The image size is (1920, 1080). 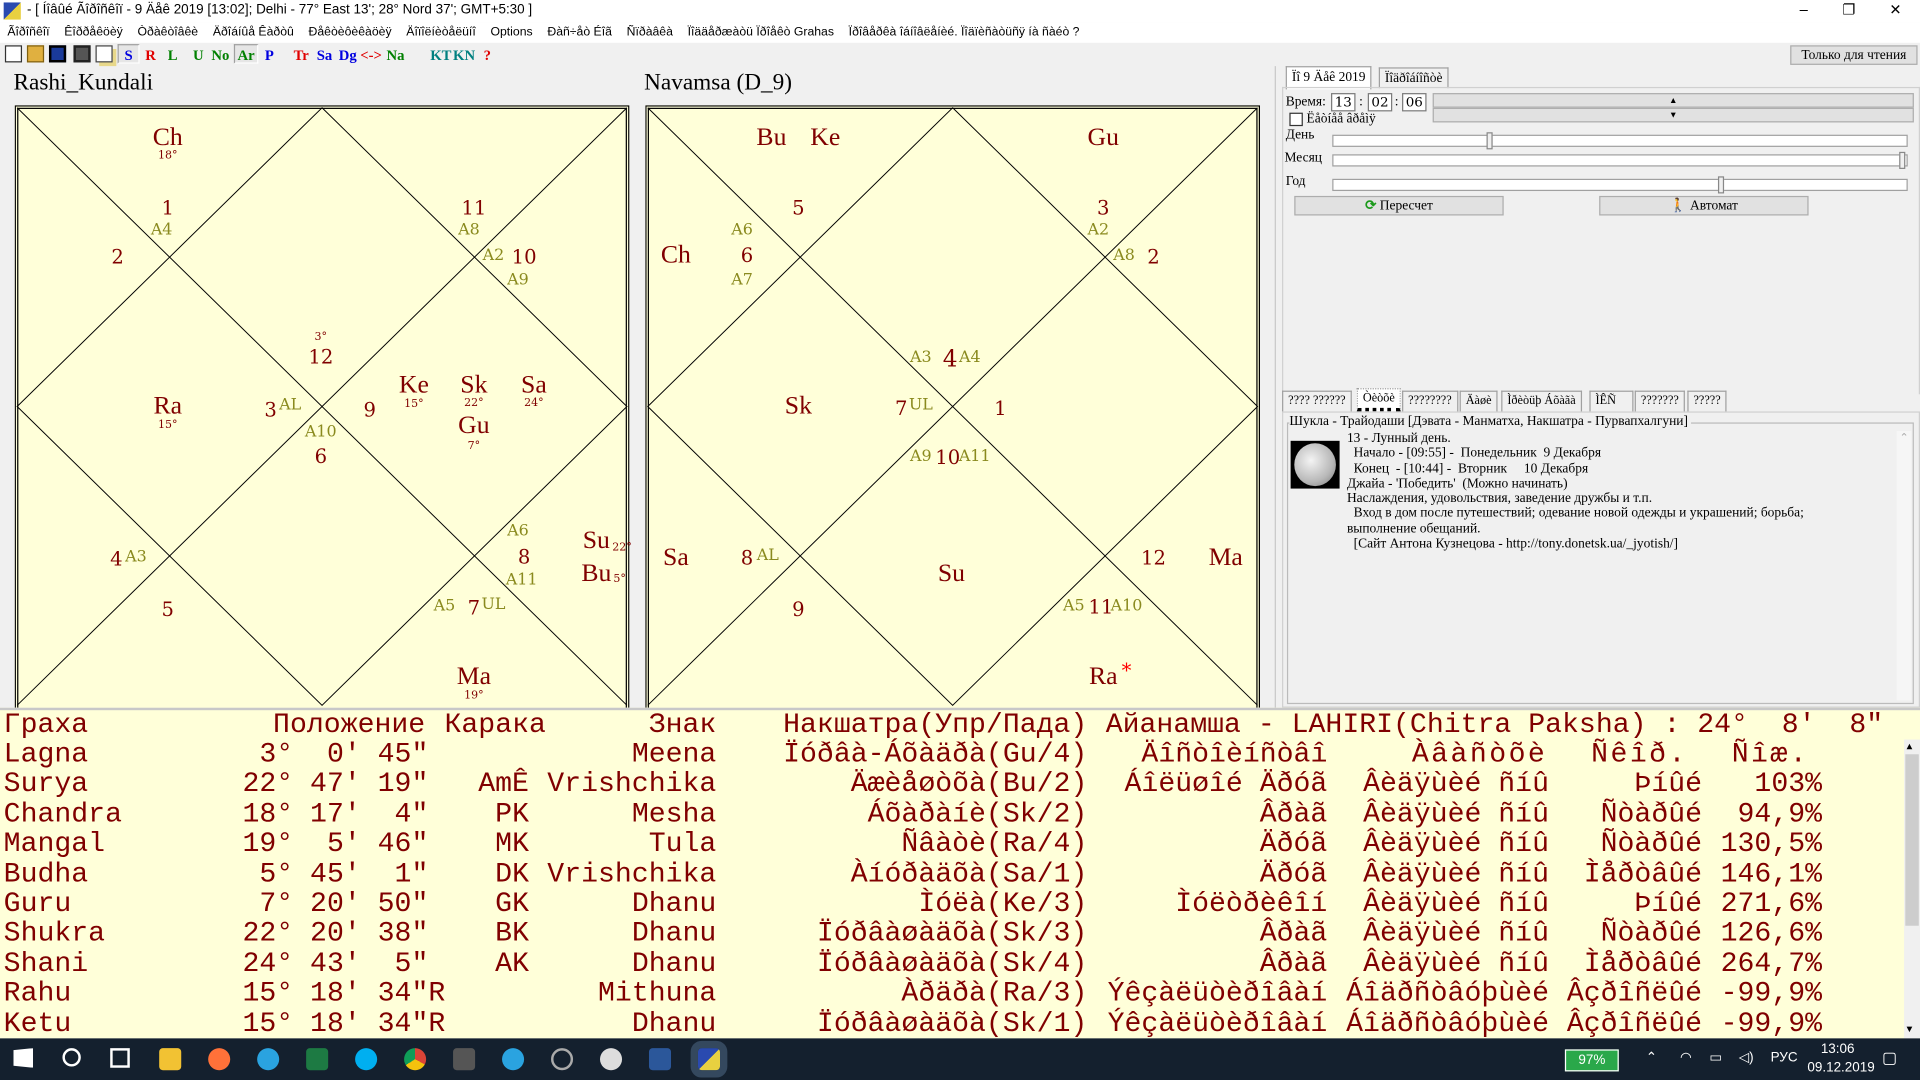 I want to click on clock-date: 09.12.2019, so click(x=1840, y=1067).